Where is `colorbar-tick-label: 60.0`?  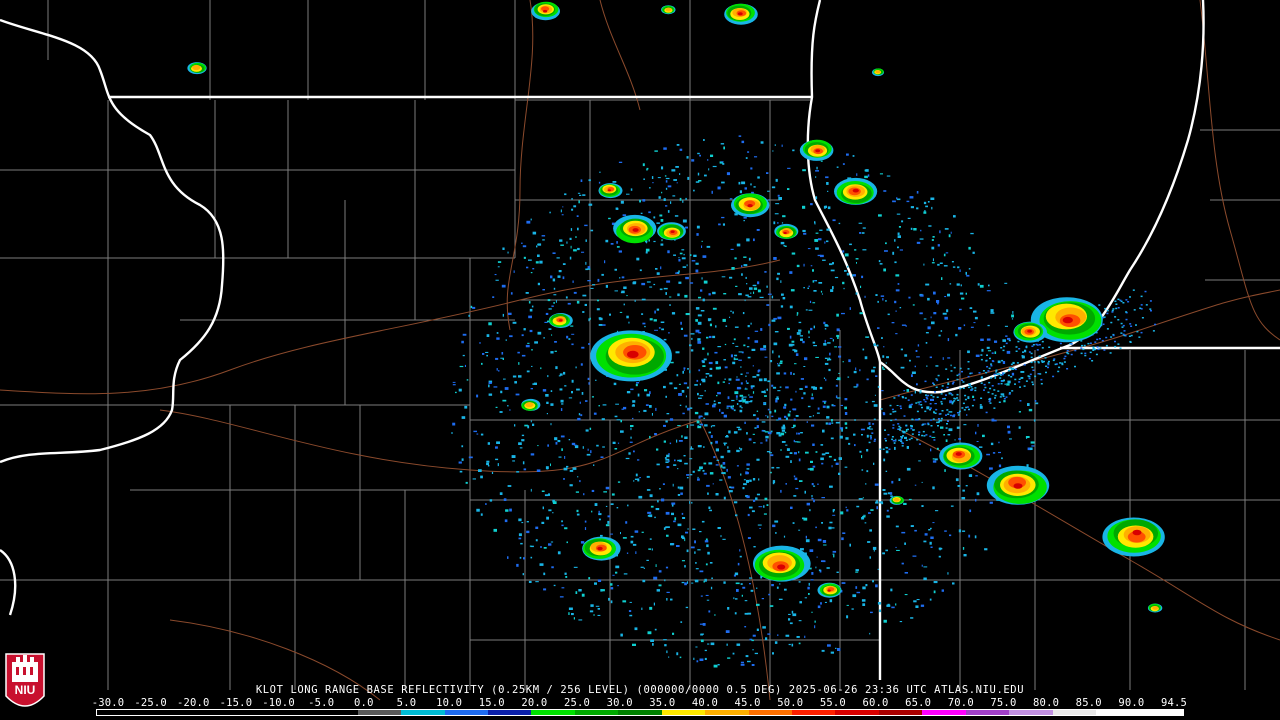 colorbar-tick-label: 60.0 is located at coordinates (875, 703).